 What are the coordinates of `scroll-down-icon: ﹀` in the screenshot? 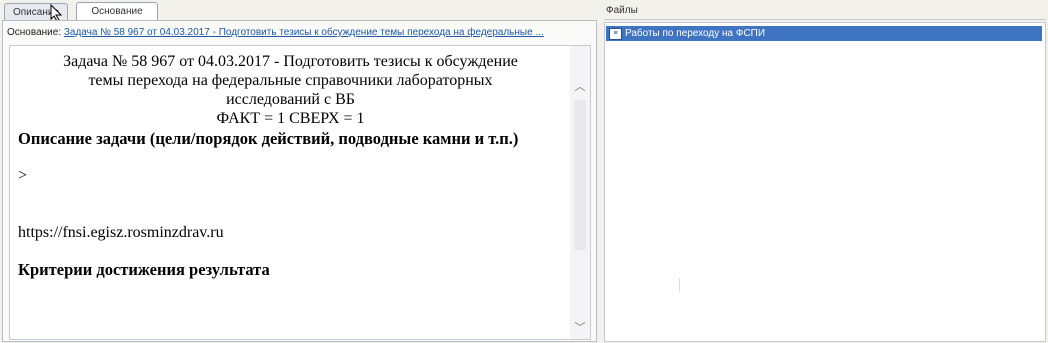 It's located at (580, 328).